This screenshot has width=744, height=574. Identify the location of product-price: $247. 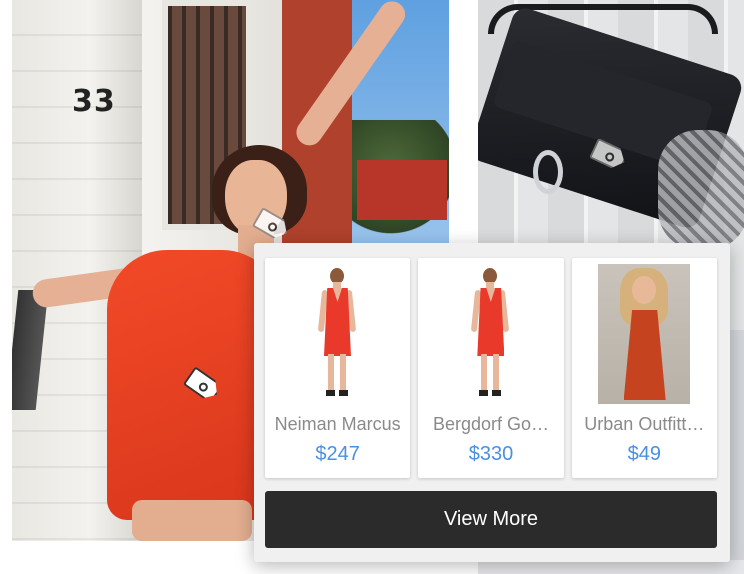
(337, 454).